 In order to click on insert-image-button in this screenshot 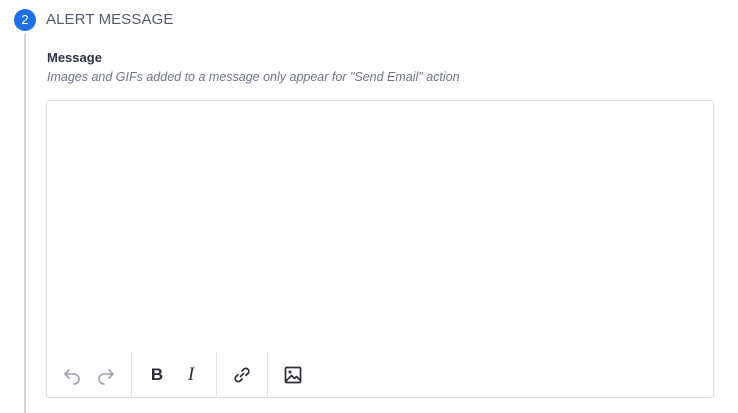, I will do `click(293, 375)`.